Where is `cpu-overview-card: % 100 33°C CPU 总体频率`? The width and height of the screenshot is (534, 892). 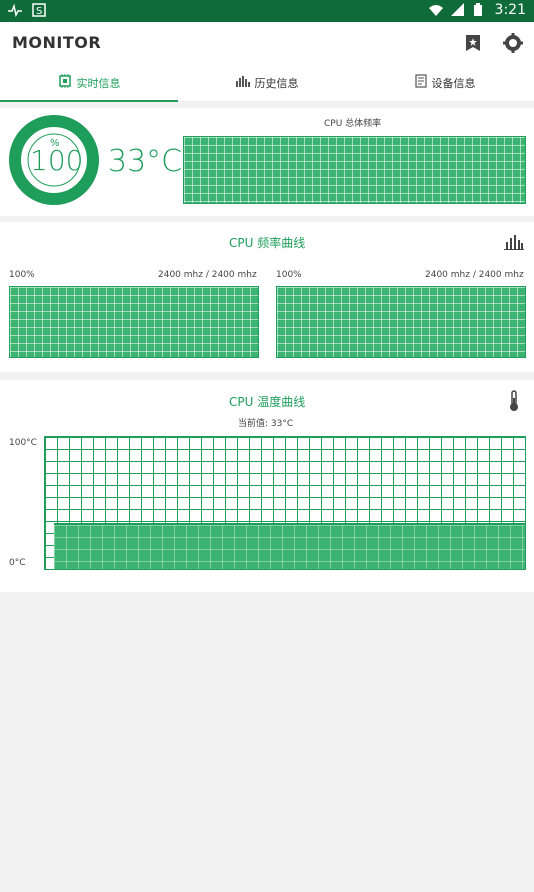 cpu-overview-card: % 100 33°C CPU 总体频率 is located at coordinates (267, 162).